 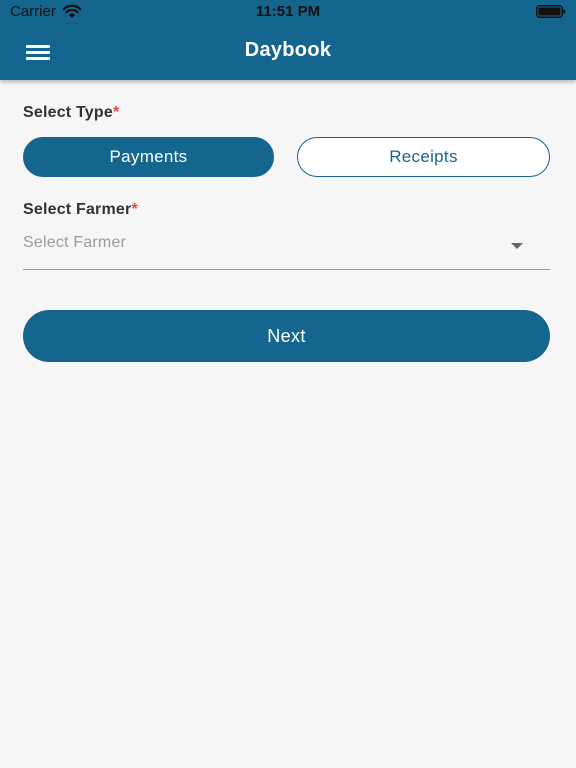 What do you see at coordinates (148, 157) in the screenshot?
I see `payments-toggle-button: Payments` at bounding box center [148, 157].